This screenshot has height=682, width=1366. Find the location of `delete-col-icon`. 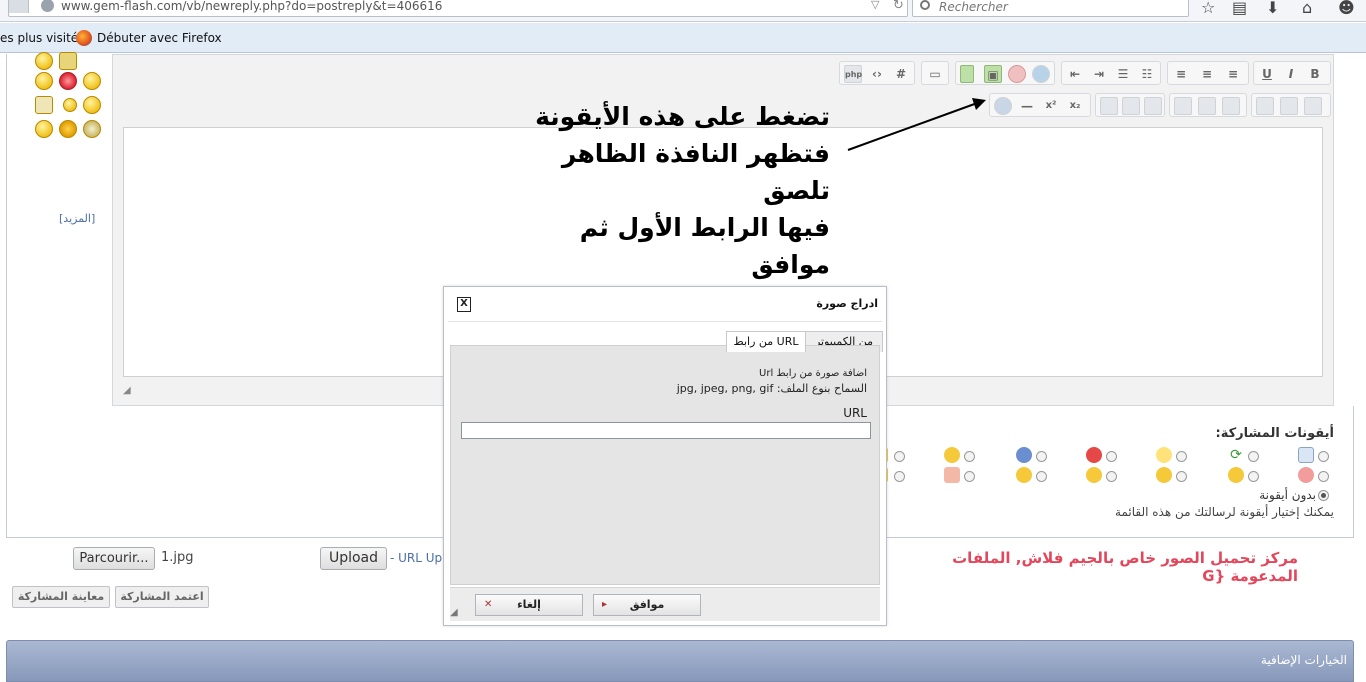

delete-col-icon is located at coordinates (1289, 106).